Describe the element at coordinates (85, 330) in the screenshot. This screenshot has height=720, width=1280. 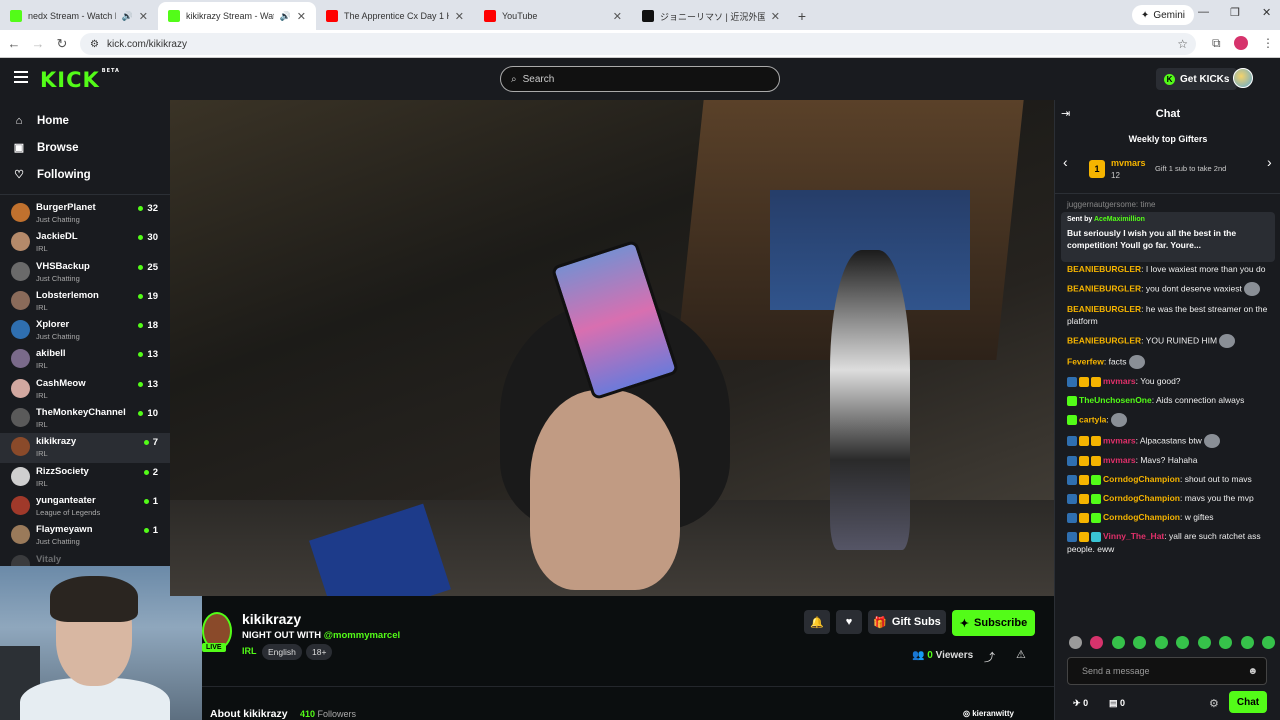
I see `sidebar-channel-item: Xplorer Just Chatting 18` at that location.